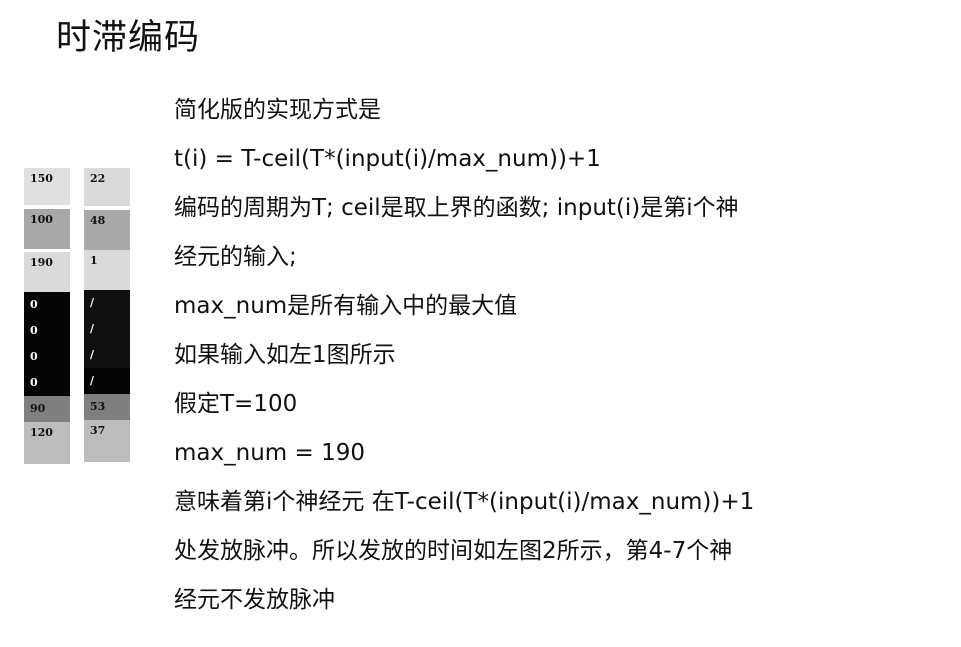 This screenshot has width=961, height=647. What do you see at coordinates (128, 38) in the screenshot?
I see `page-title: 时滞编码` at bounding box center [128, 38].